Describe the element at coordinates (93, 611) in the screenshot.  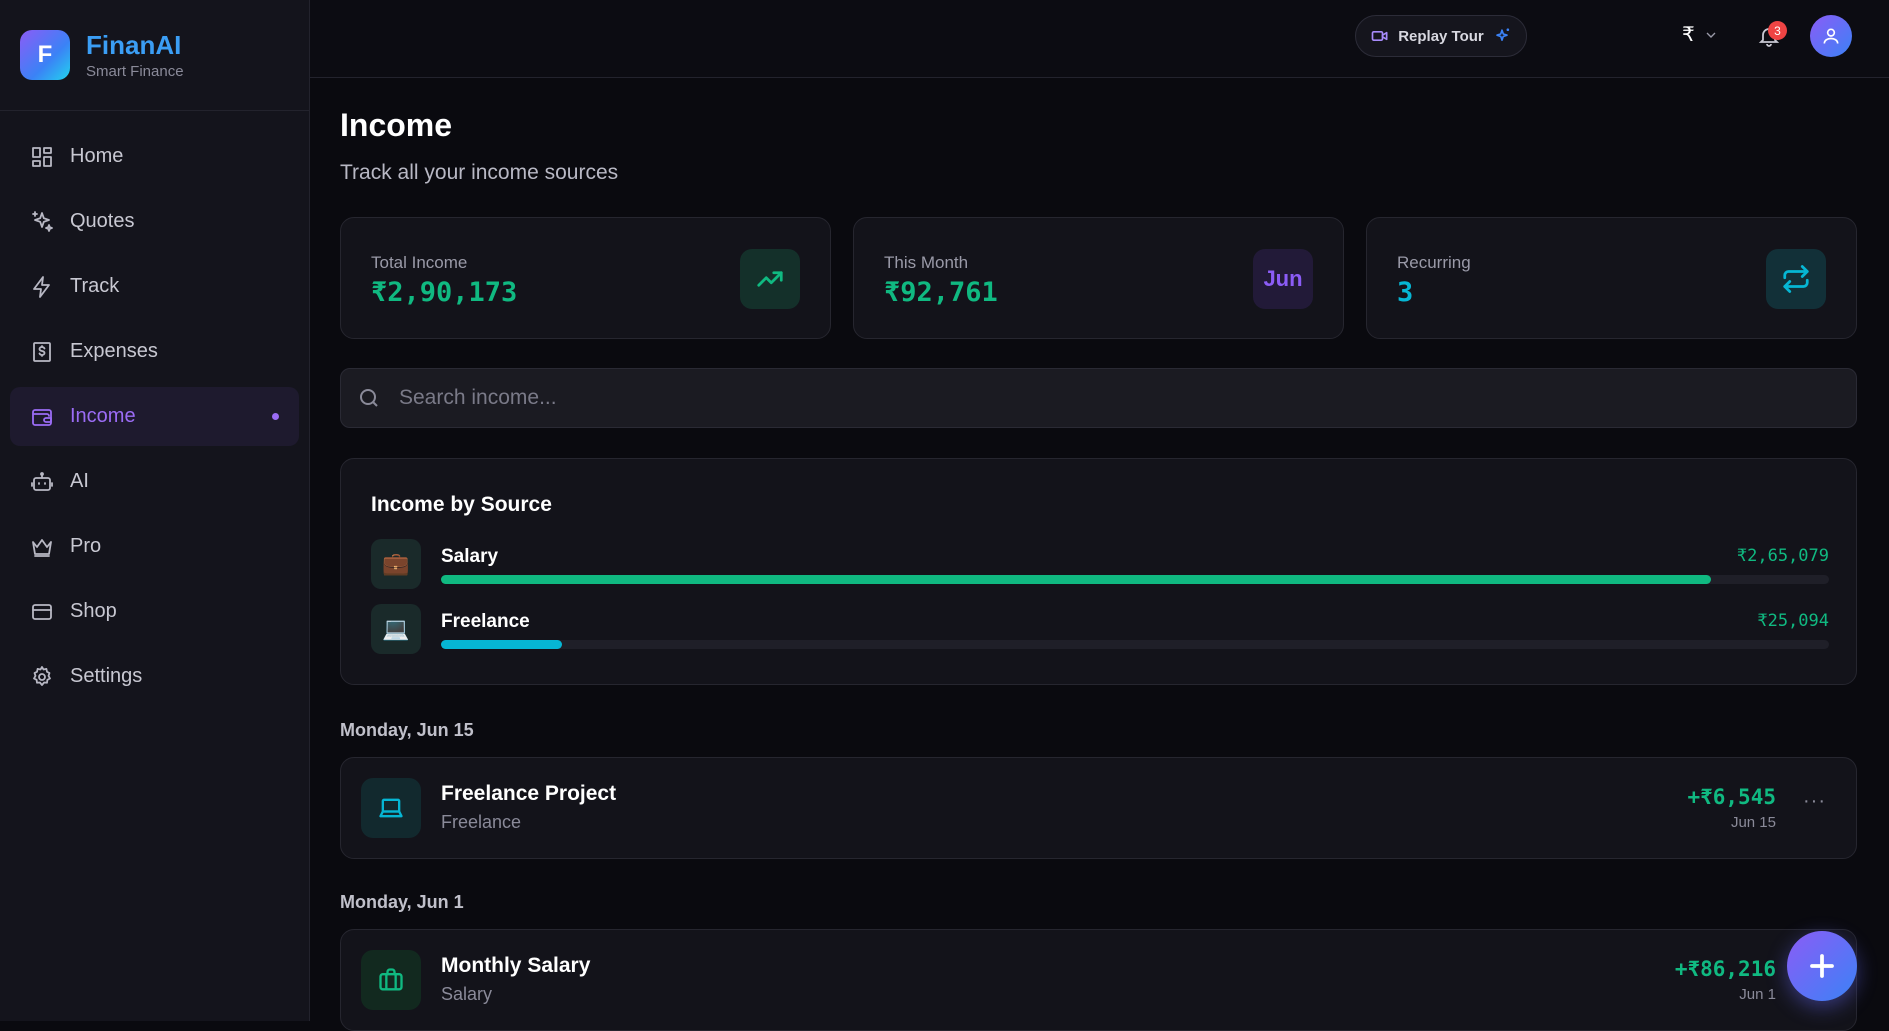
I see `sidebar-item-label: Shop` at that location.